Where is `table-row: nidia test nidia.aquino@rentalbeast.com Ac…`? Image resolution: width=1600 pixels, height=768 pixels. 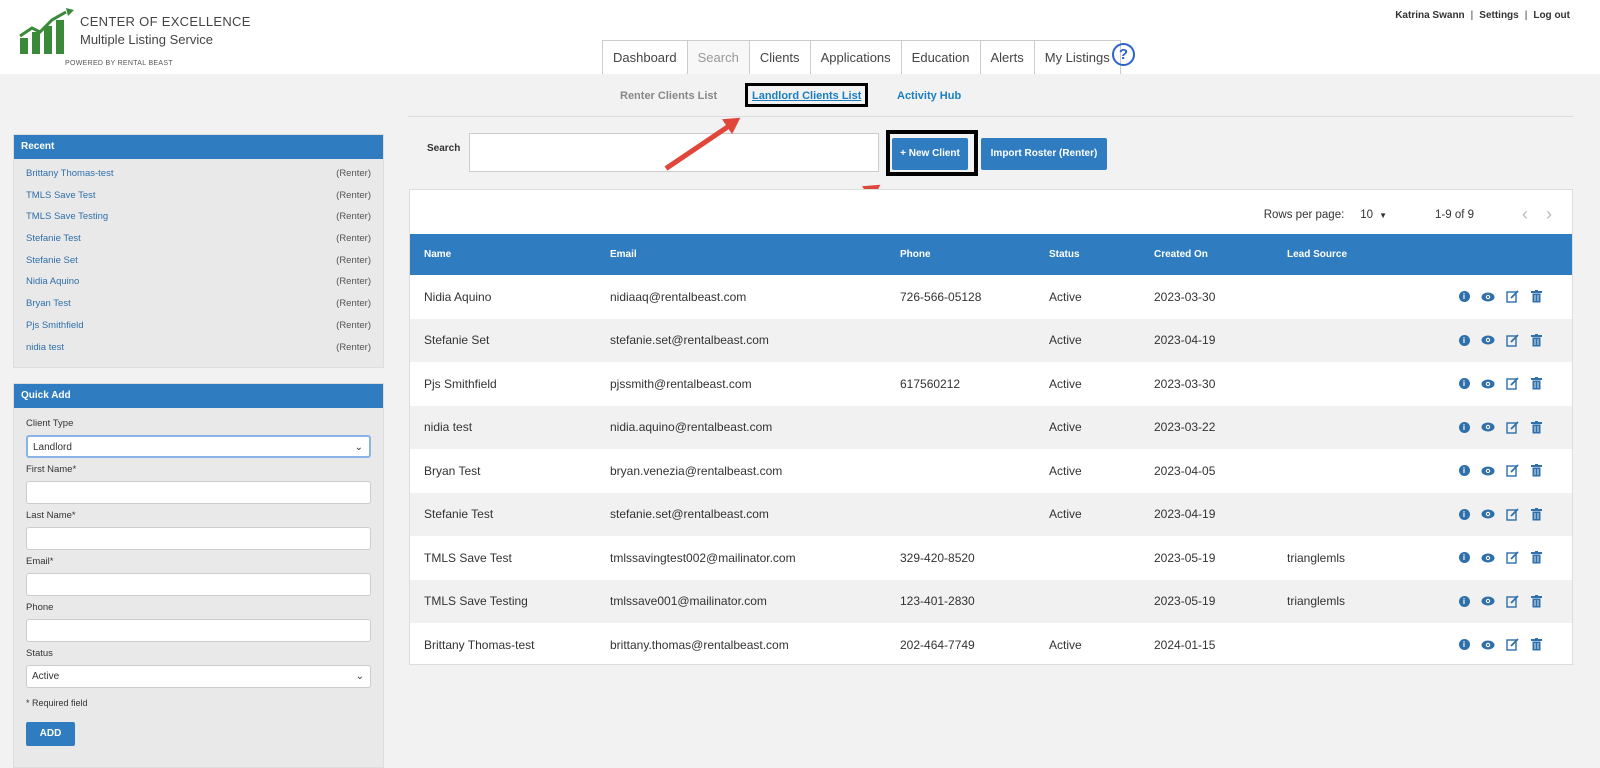
table-row: nidia test nidia.aquino@rentalbeast.com Ac… is located at coordinates (991, 427).